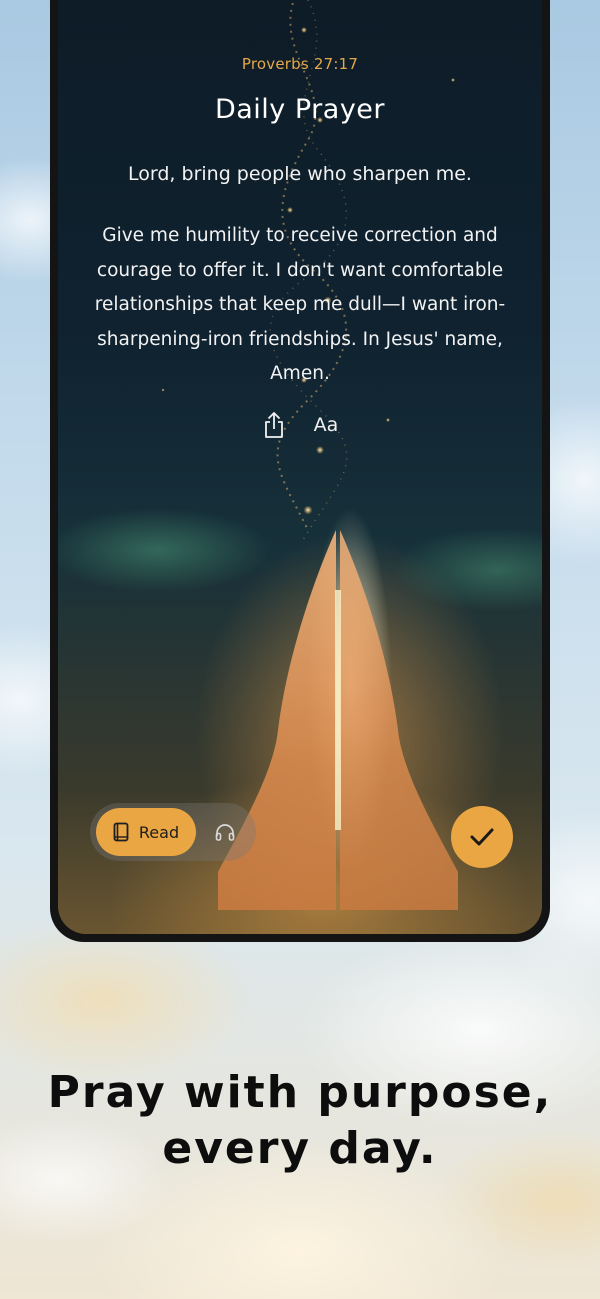 Image resolution: width=600 pixels, height=1299 pixels. I want to click on listen-mode-button, so click(225, 832).